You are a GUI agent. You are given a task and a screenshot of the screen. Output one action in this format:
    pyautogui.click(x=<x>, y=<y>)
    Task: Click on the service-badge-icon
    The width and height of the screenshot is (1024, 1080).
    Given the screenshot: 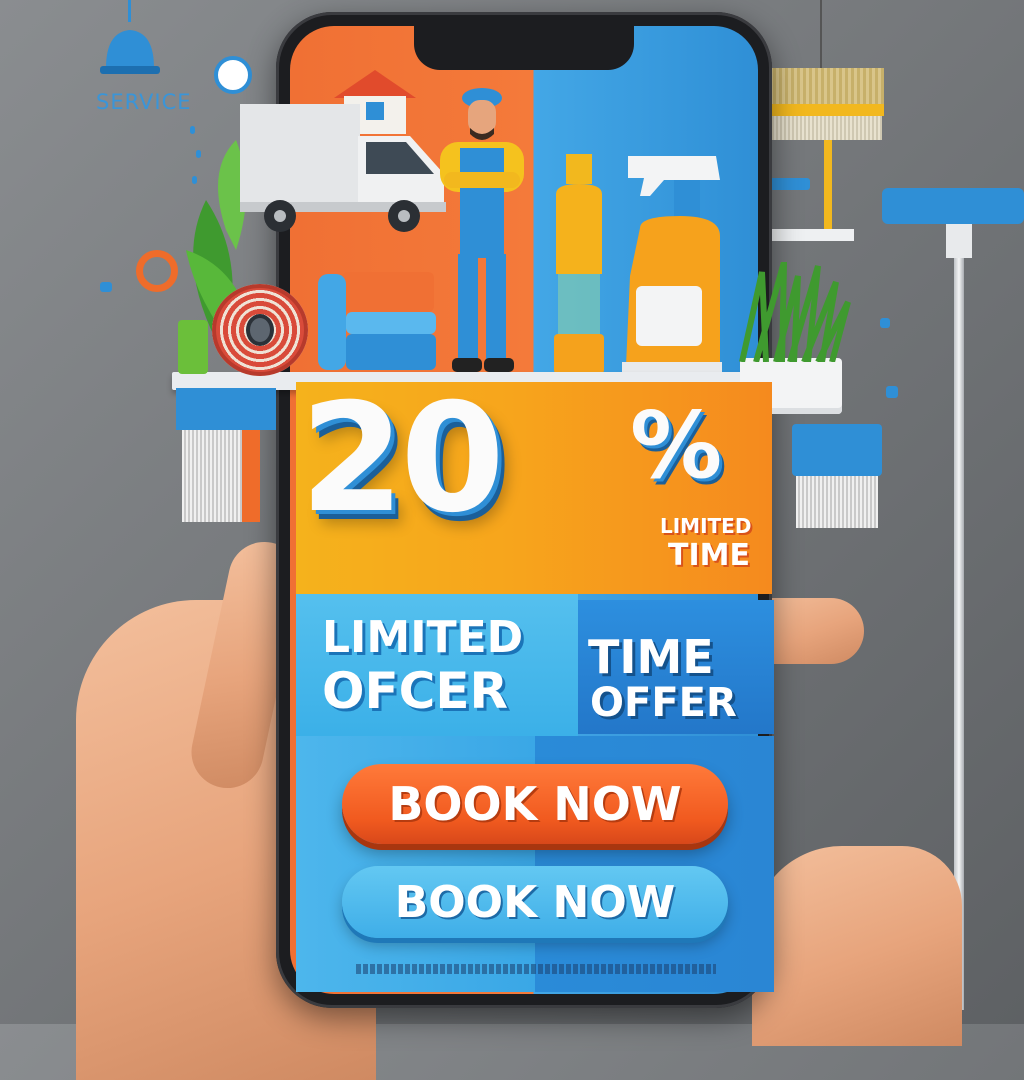 What is the action you would take?
    pyautogui.click(x=233, y=75)
    